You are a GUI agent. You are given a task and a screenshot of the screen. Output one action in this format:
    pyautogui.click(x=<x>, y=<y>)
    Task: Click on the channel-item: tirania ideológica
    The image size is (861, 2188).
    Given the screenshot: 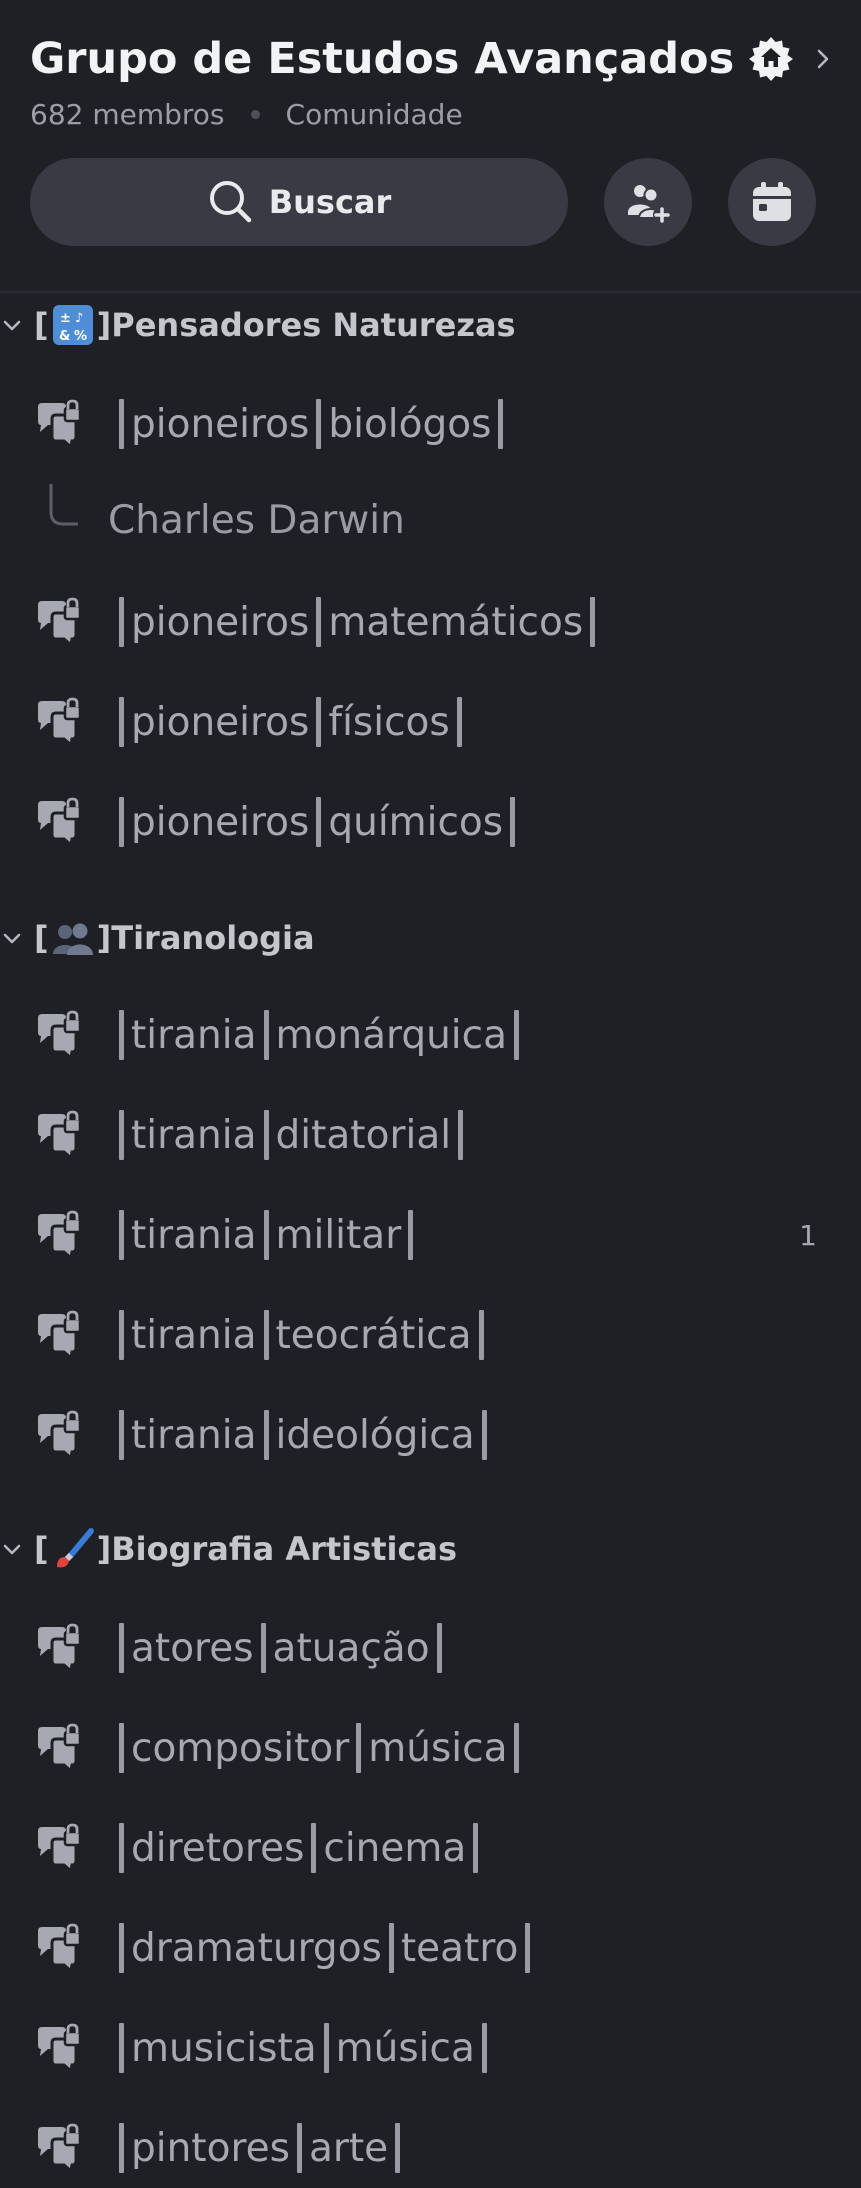 What is the action you would take?
    pyautogui.click(x=430, y=1435)
    